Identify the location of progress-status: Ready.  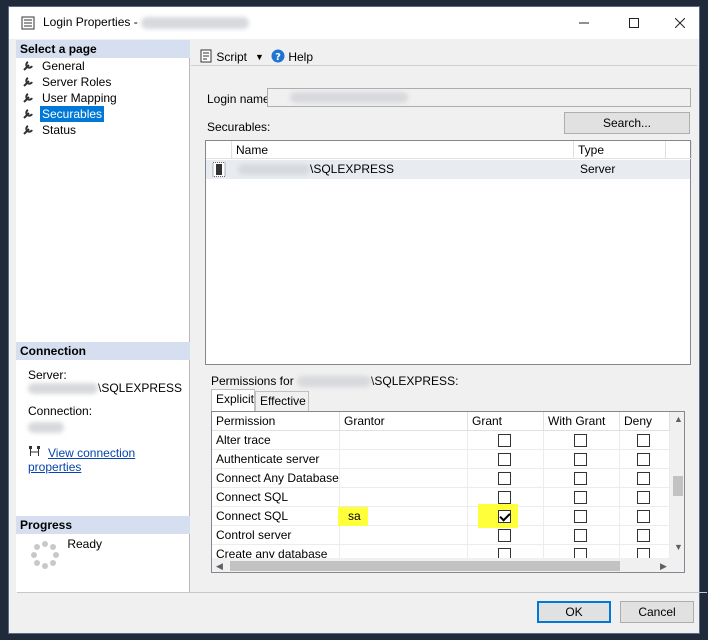
(85, 544).